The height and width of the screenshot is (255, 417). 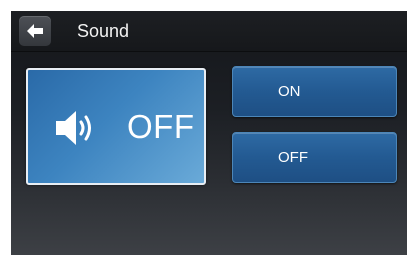 What do you see at coordinates (73, 128) in the screenshot?
I see `speaker-volume-icon` at bounding box center [73, 128].